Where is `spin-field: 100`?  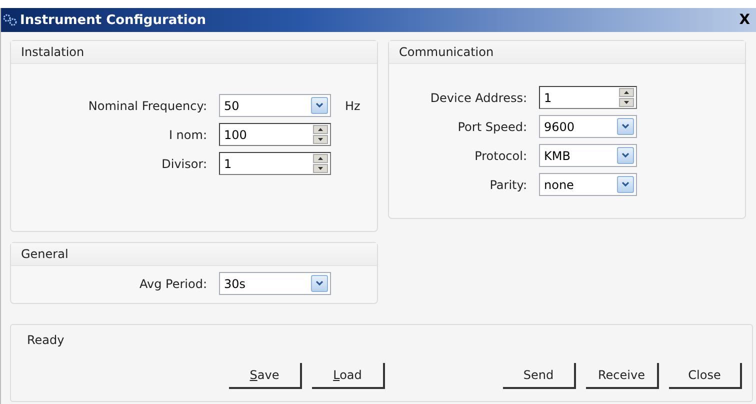 spin-field: 100 is located at coordinates (275, 134).